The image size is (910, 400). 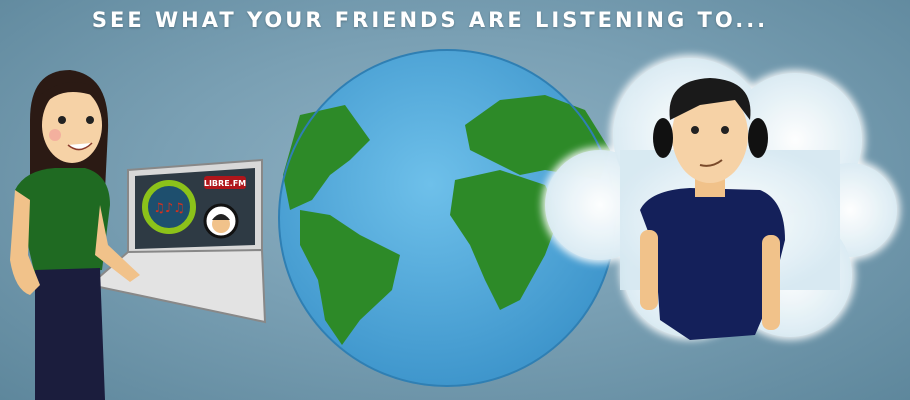 What do you see at coordinates (225, 183) in the screenshot?
I see `libre-fm-logo-text: LIBRE.FM` at bounding box center [225, 183].